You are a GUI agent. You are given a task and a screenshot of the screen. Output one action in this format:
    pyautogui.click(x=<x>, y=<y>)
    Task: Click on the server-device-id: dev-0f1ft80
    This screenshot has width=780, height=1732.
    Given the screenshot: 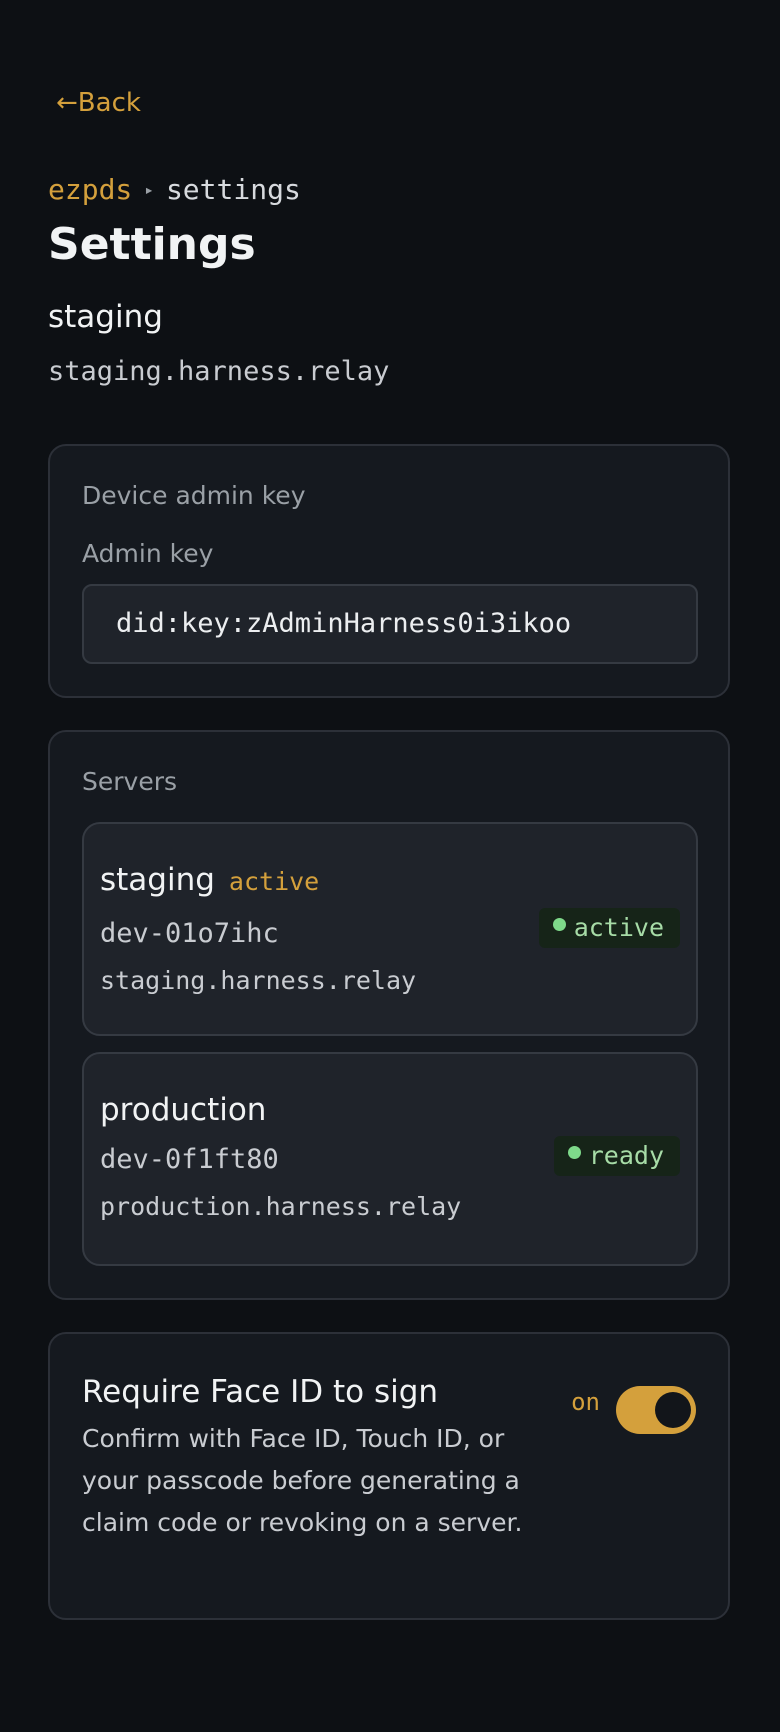 What is the action you would take?
    pyautogui.click(x=189, y=1159)
    